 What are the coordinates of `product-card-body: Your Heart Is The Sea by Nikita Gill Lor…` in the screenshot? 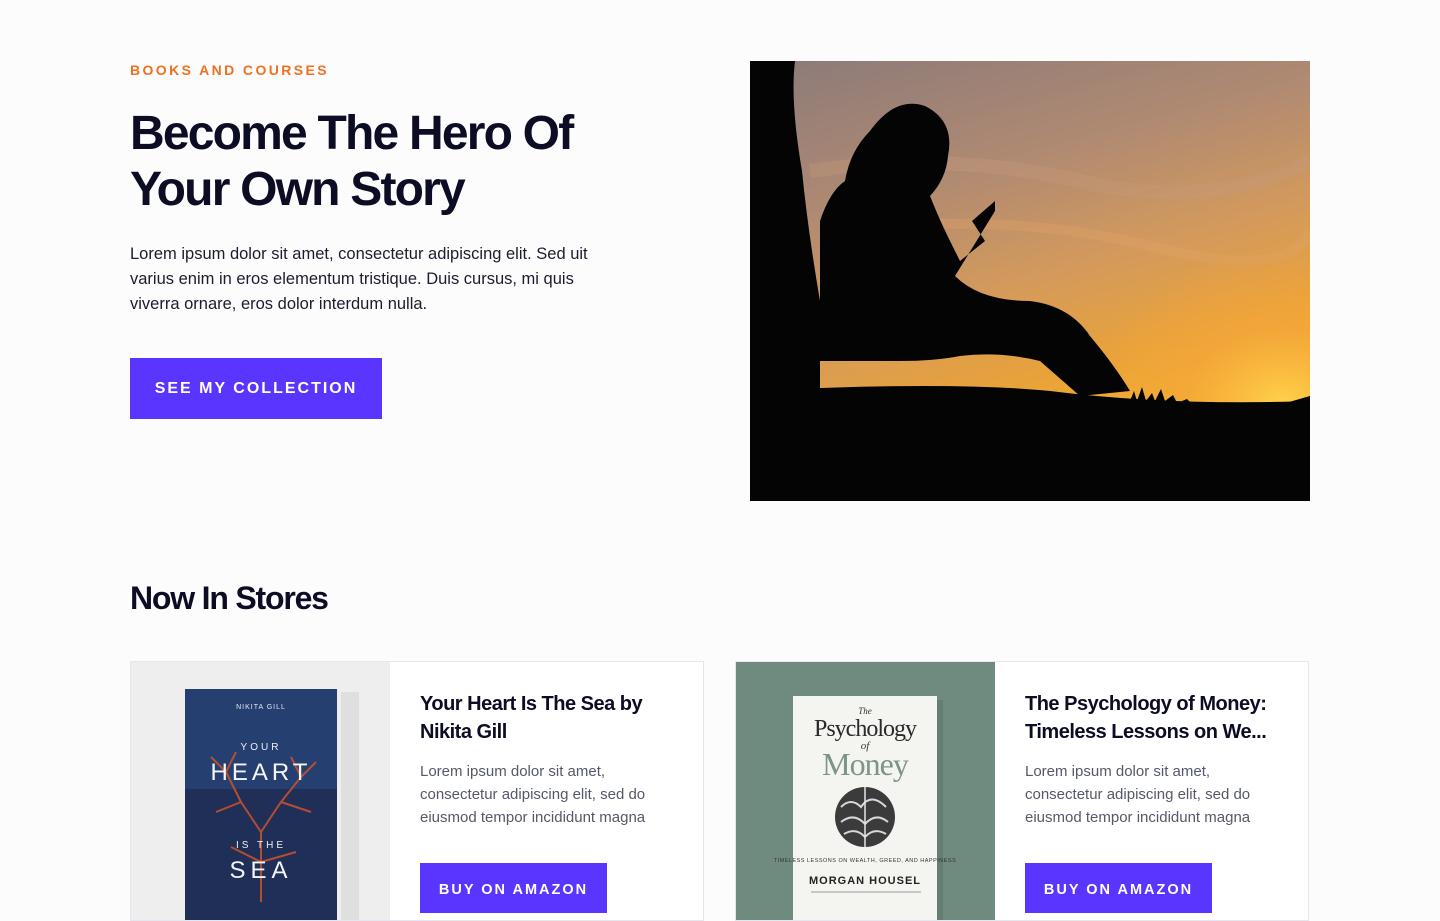 It's located at (550, 759).